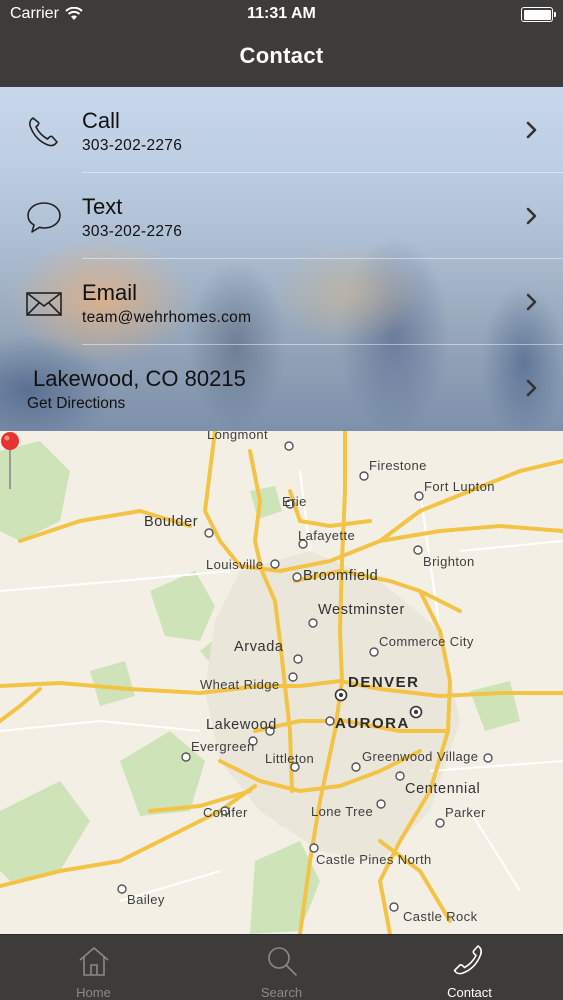 The height and width of the screenshot is (1000, 563). Describe the element at coordinates (235, 564) in the screenshot. I see `map-label-louisville: Louisville` at that location.